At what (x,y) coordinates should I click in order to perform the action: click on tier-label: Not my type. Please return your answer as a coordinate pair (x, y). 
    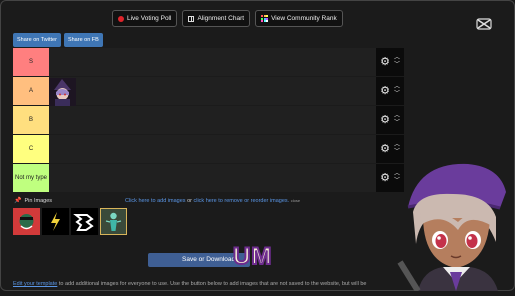
    Looking at the image, I should click on (31, 178).